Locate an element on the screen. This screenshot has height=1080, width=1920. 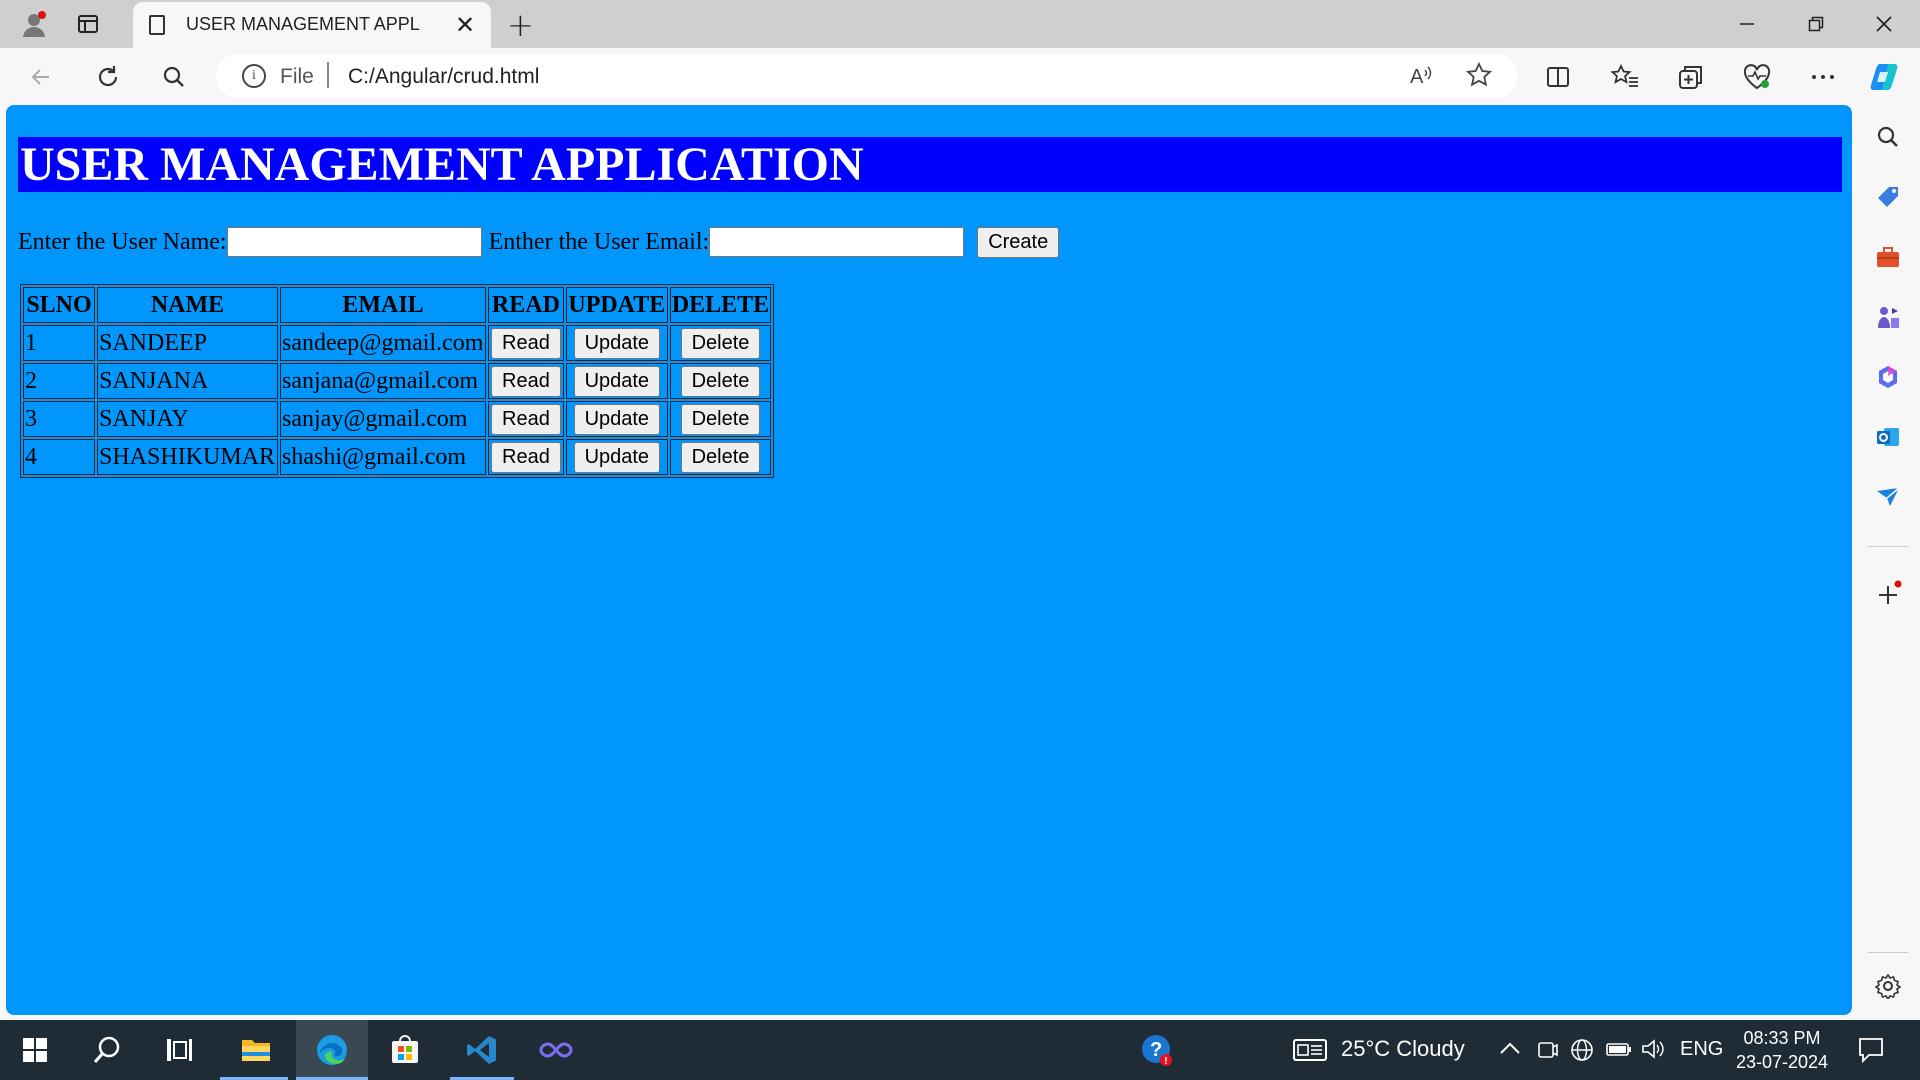
page-banner: USER MANAGEMENT APPLICATION is located at coordinates (930, 164).